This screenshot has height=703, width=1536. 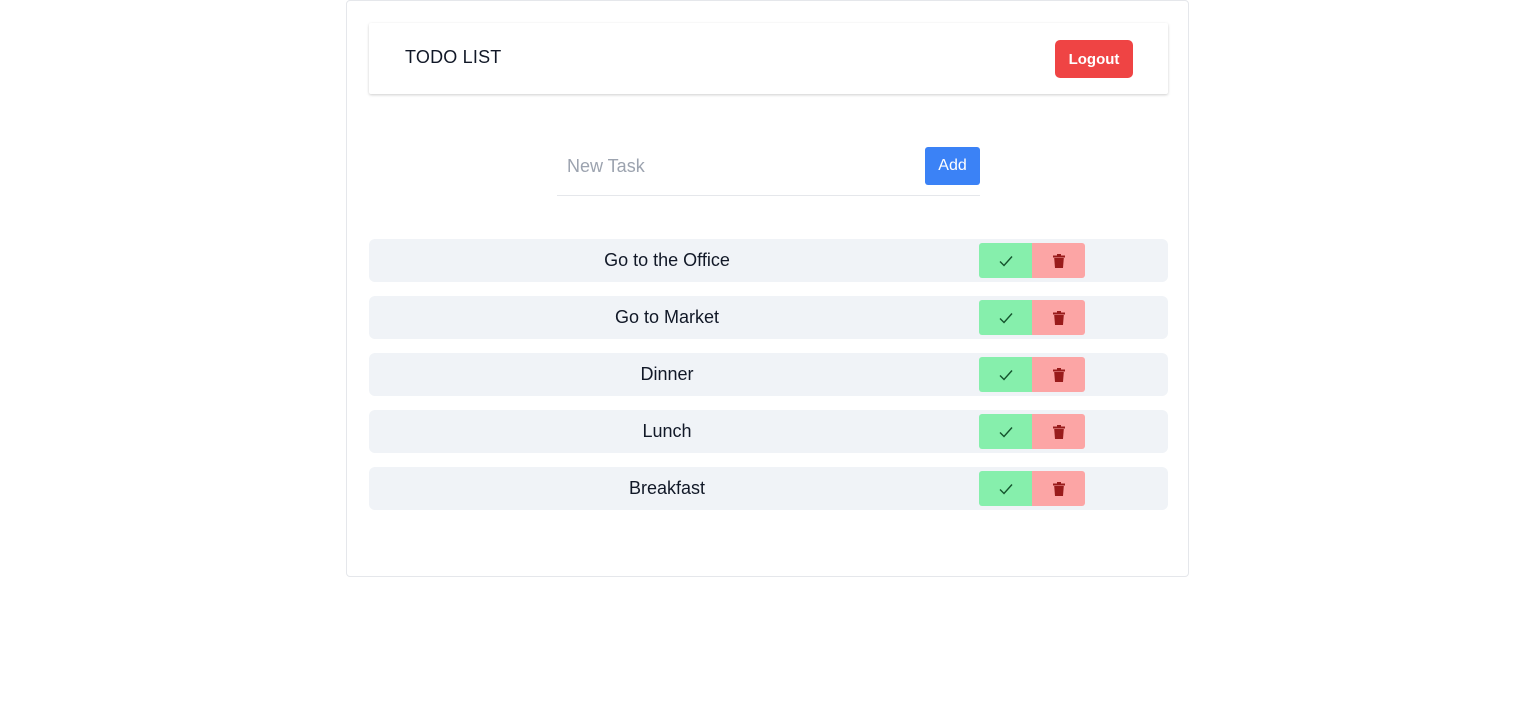 I want to click on task-item: Breakfast, so click(x=768, y=488).